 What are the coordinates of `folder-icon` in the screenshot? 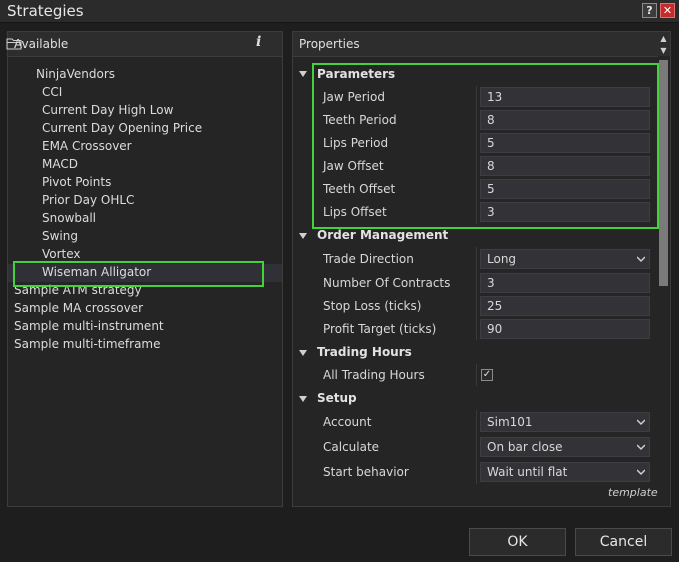 It's located at (14, 44).